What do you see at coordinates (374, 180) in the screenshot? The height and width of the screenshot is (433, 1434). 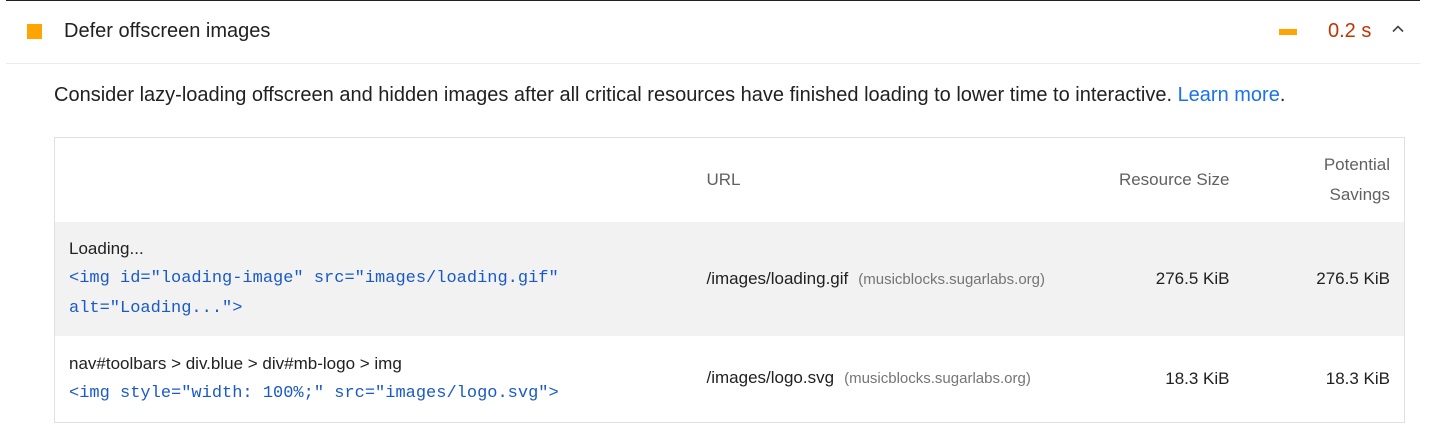 I see `header-node` at bounding box center [374, 180].